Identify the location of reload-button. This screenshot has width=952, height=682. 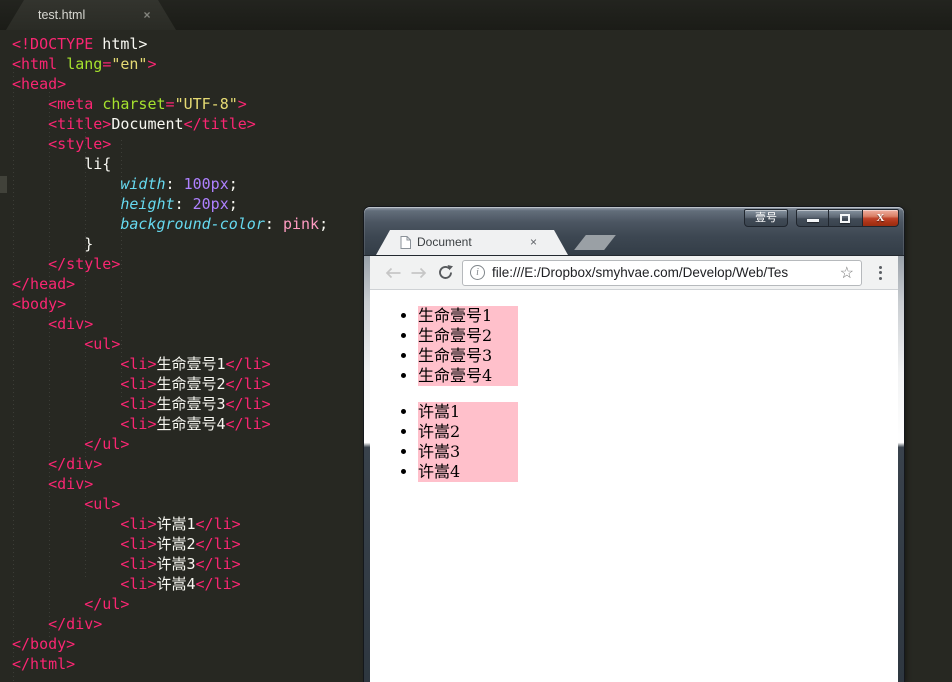
(445, 273).